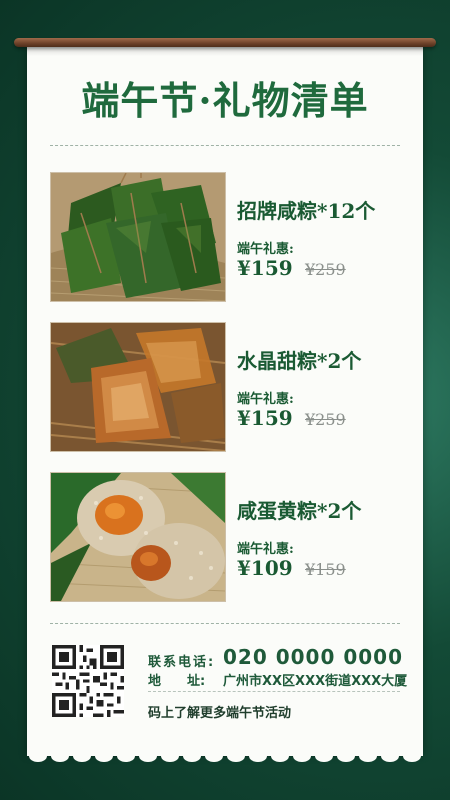 This screenshot has width=450, height=800. Describe the element at coordinates (177, 681) in the screenshot. I see `address-label: 地 址:` at that location.